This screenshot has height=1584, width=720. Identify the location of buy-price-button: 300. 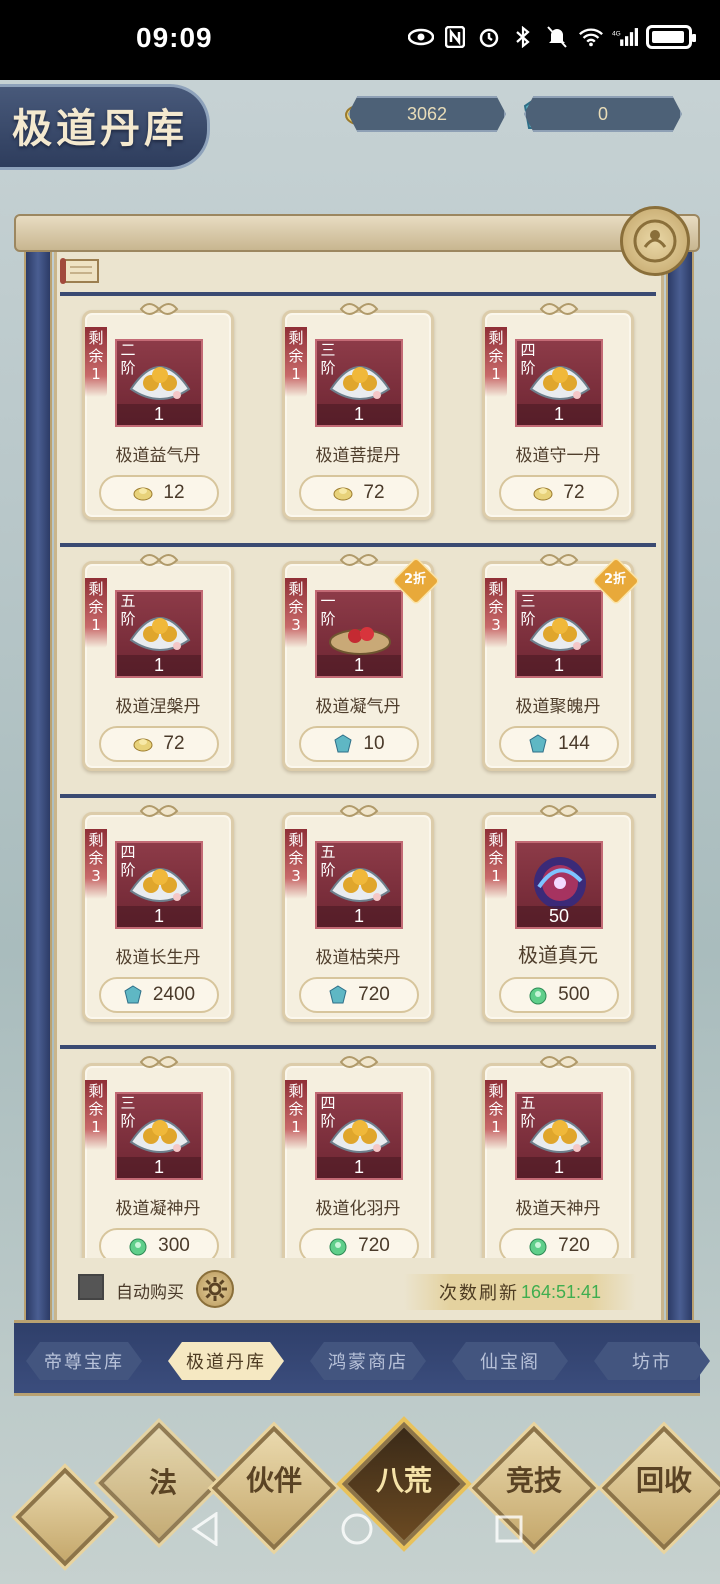
(159, 1243).